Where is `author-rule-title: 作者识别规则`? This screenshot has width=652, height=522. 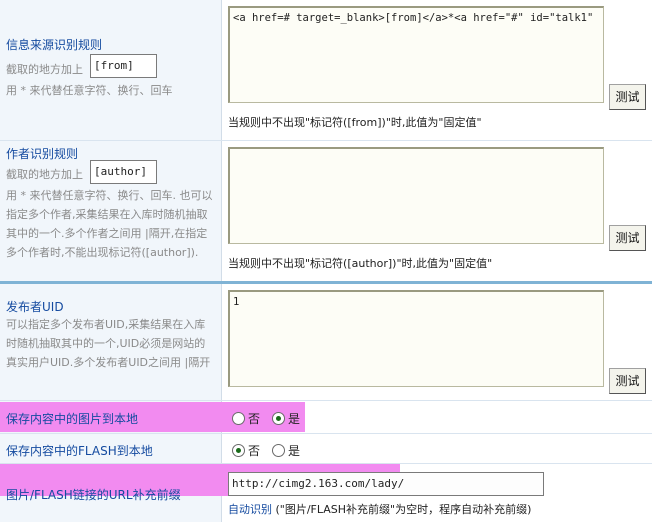
author-rule-title: 作者识别规则 is located at coordinates (42, 154).